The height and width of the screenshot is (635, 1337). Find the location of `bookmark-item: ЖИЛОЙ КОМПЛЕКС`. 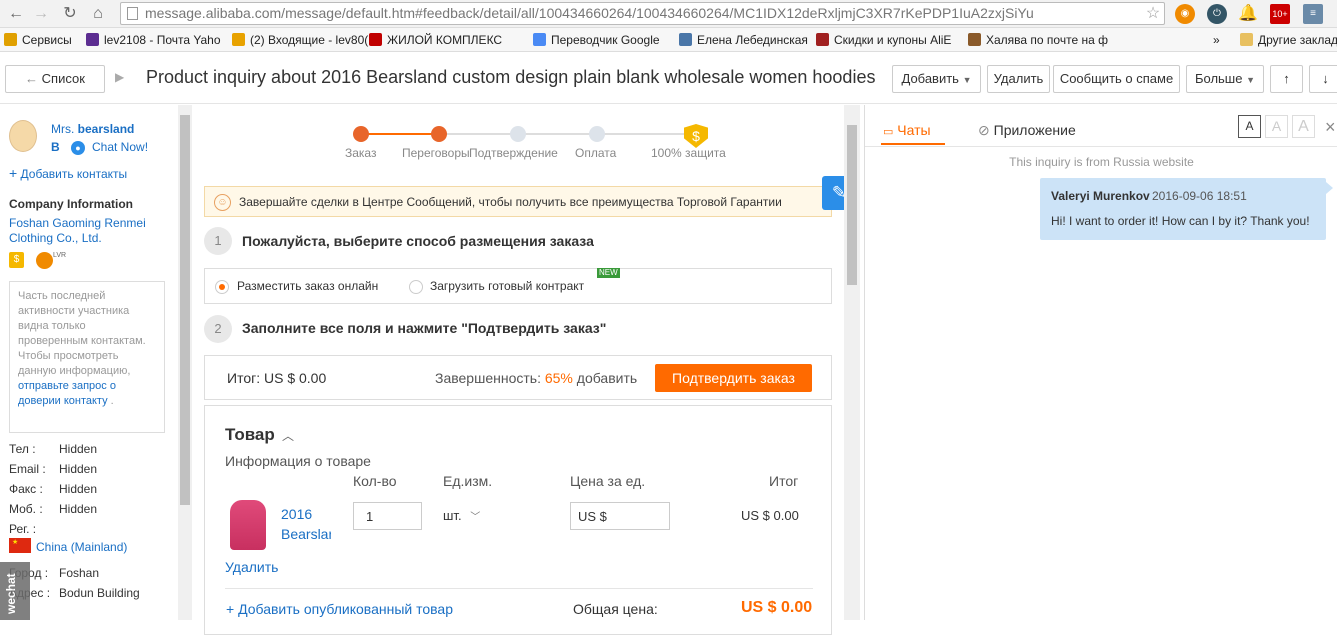

bookmark-item: ЖИЛОЙ КОМПЛЕКС is located at coordinates (435, 40).